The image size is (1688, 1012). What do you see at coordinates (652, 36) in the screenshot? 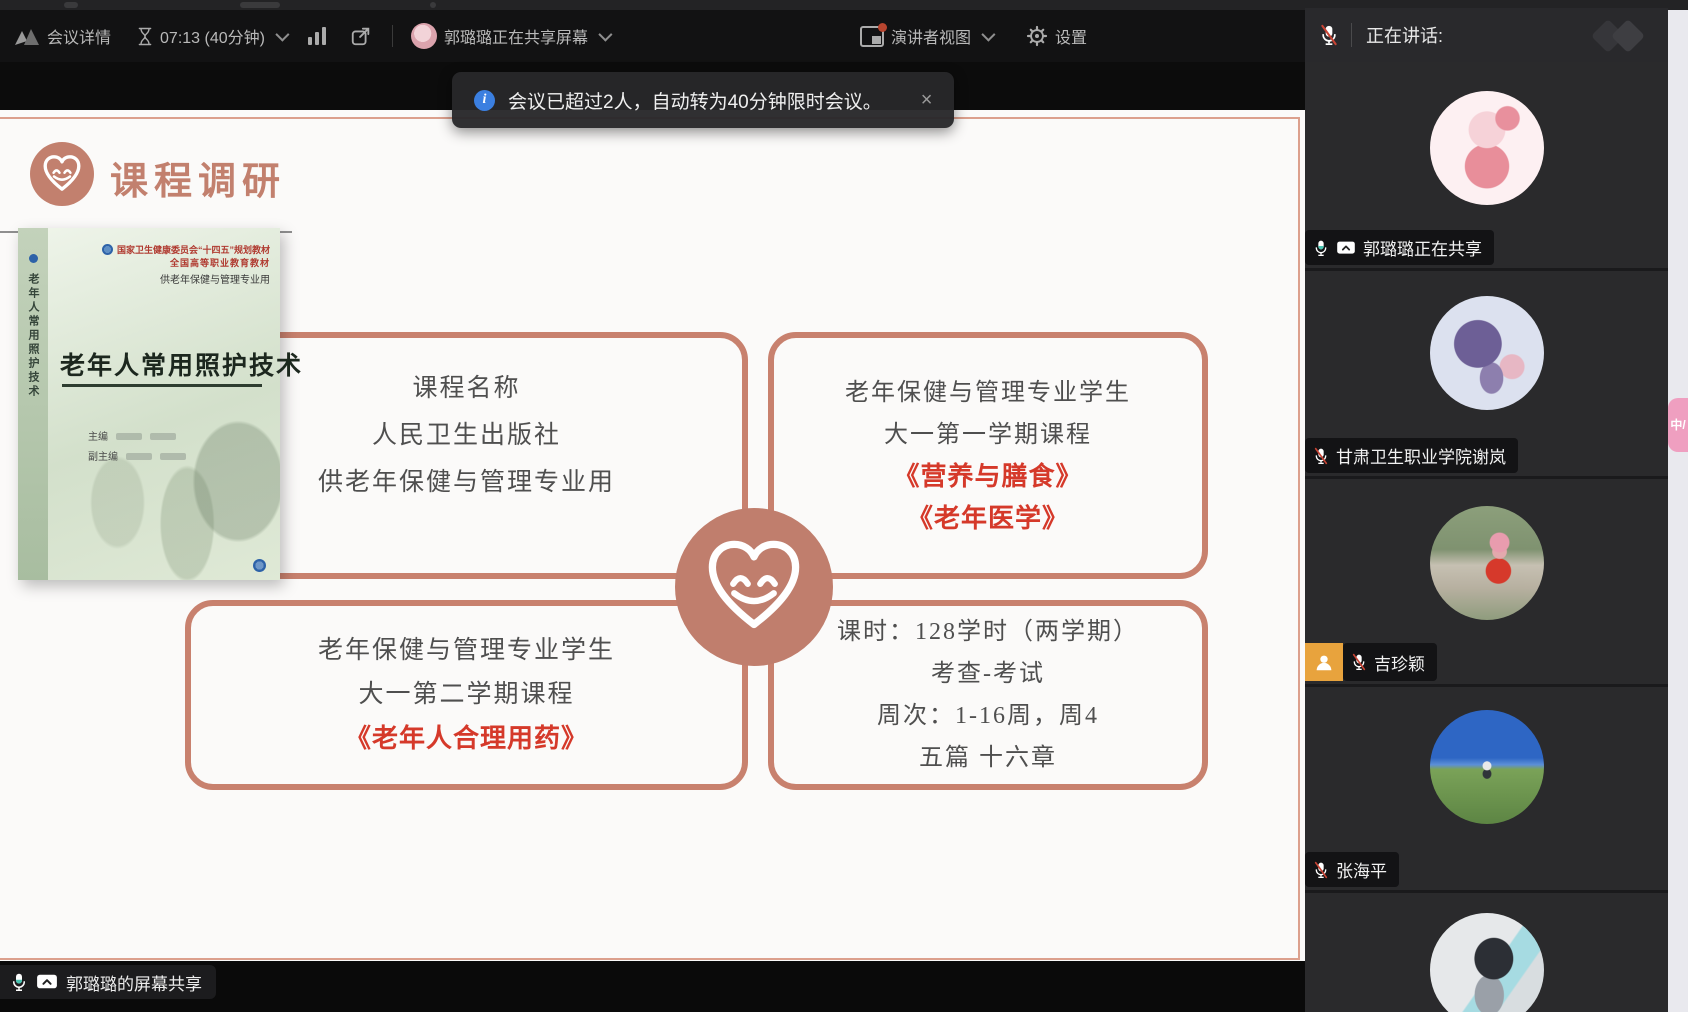
I see `meeting-toolbar: 会议详情 07:13 (40分钟) 郭璐璐正在共享屏幕 演讲者视图 设置` at bounding box center [652, 36].